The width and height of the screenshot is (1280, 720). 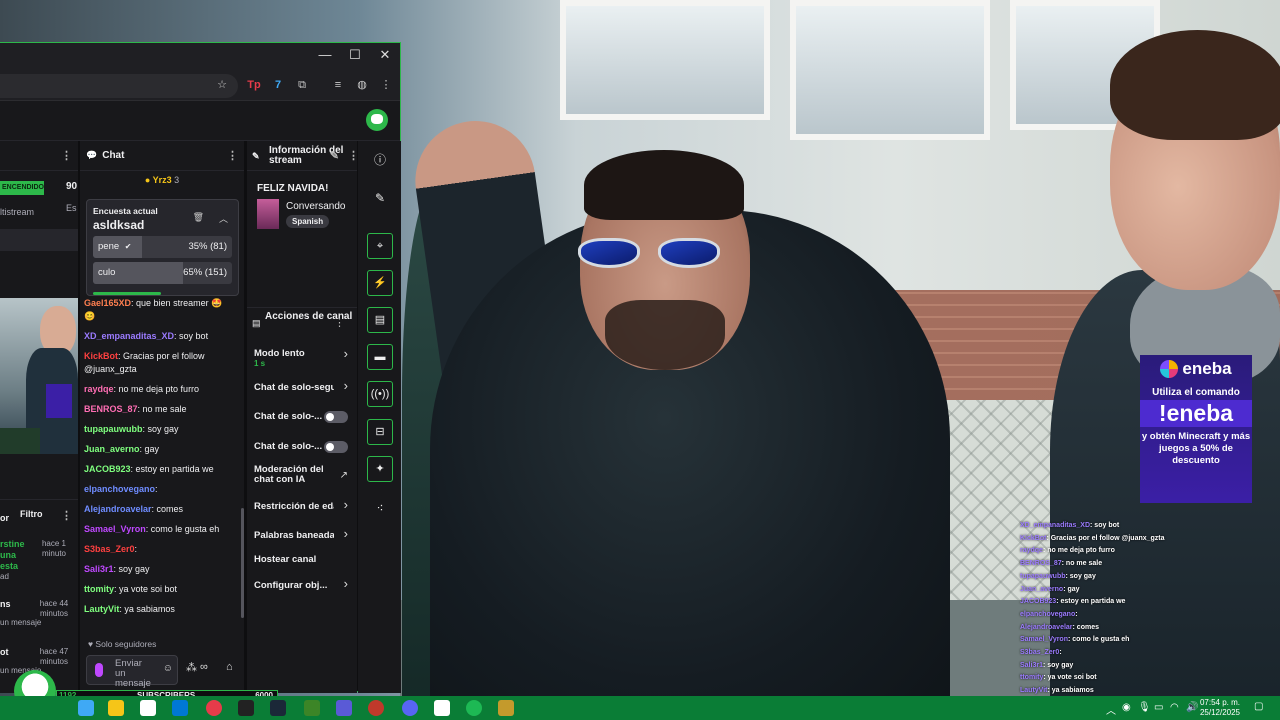 What do you see at coordinates (159, 310) in the screenshot?
I see `chat-message: Gael165XD: que bien streamer 🤩 😊` at bounding box center [159, 310].